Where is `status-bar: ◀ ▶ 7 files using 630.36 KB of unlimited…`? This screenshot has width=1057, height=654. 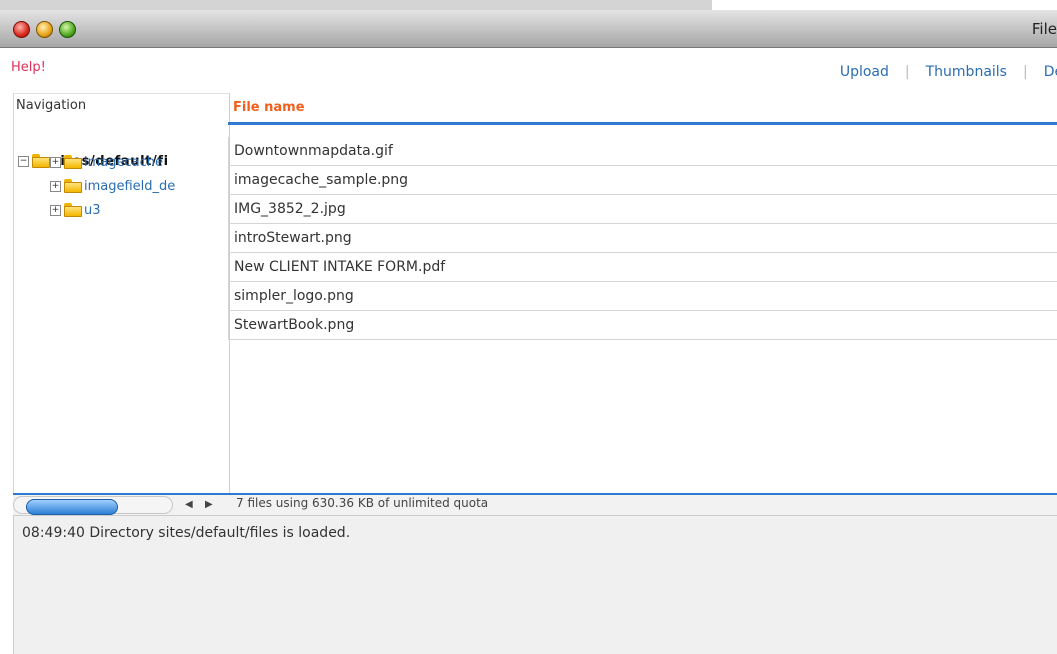
status-bar: ◀ ▶ 7 files using 630.36 KB of unlimited… is located at coordinates (535, 504).